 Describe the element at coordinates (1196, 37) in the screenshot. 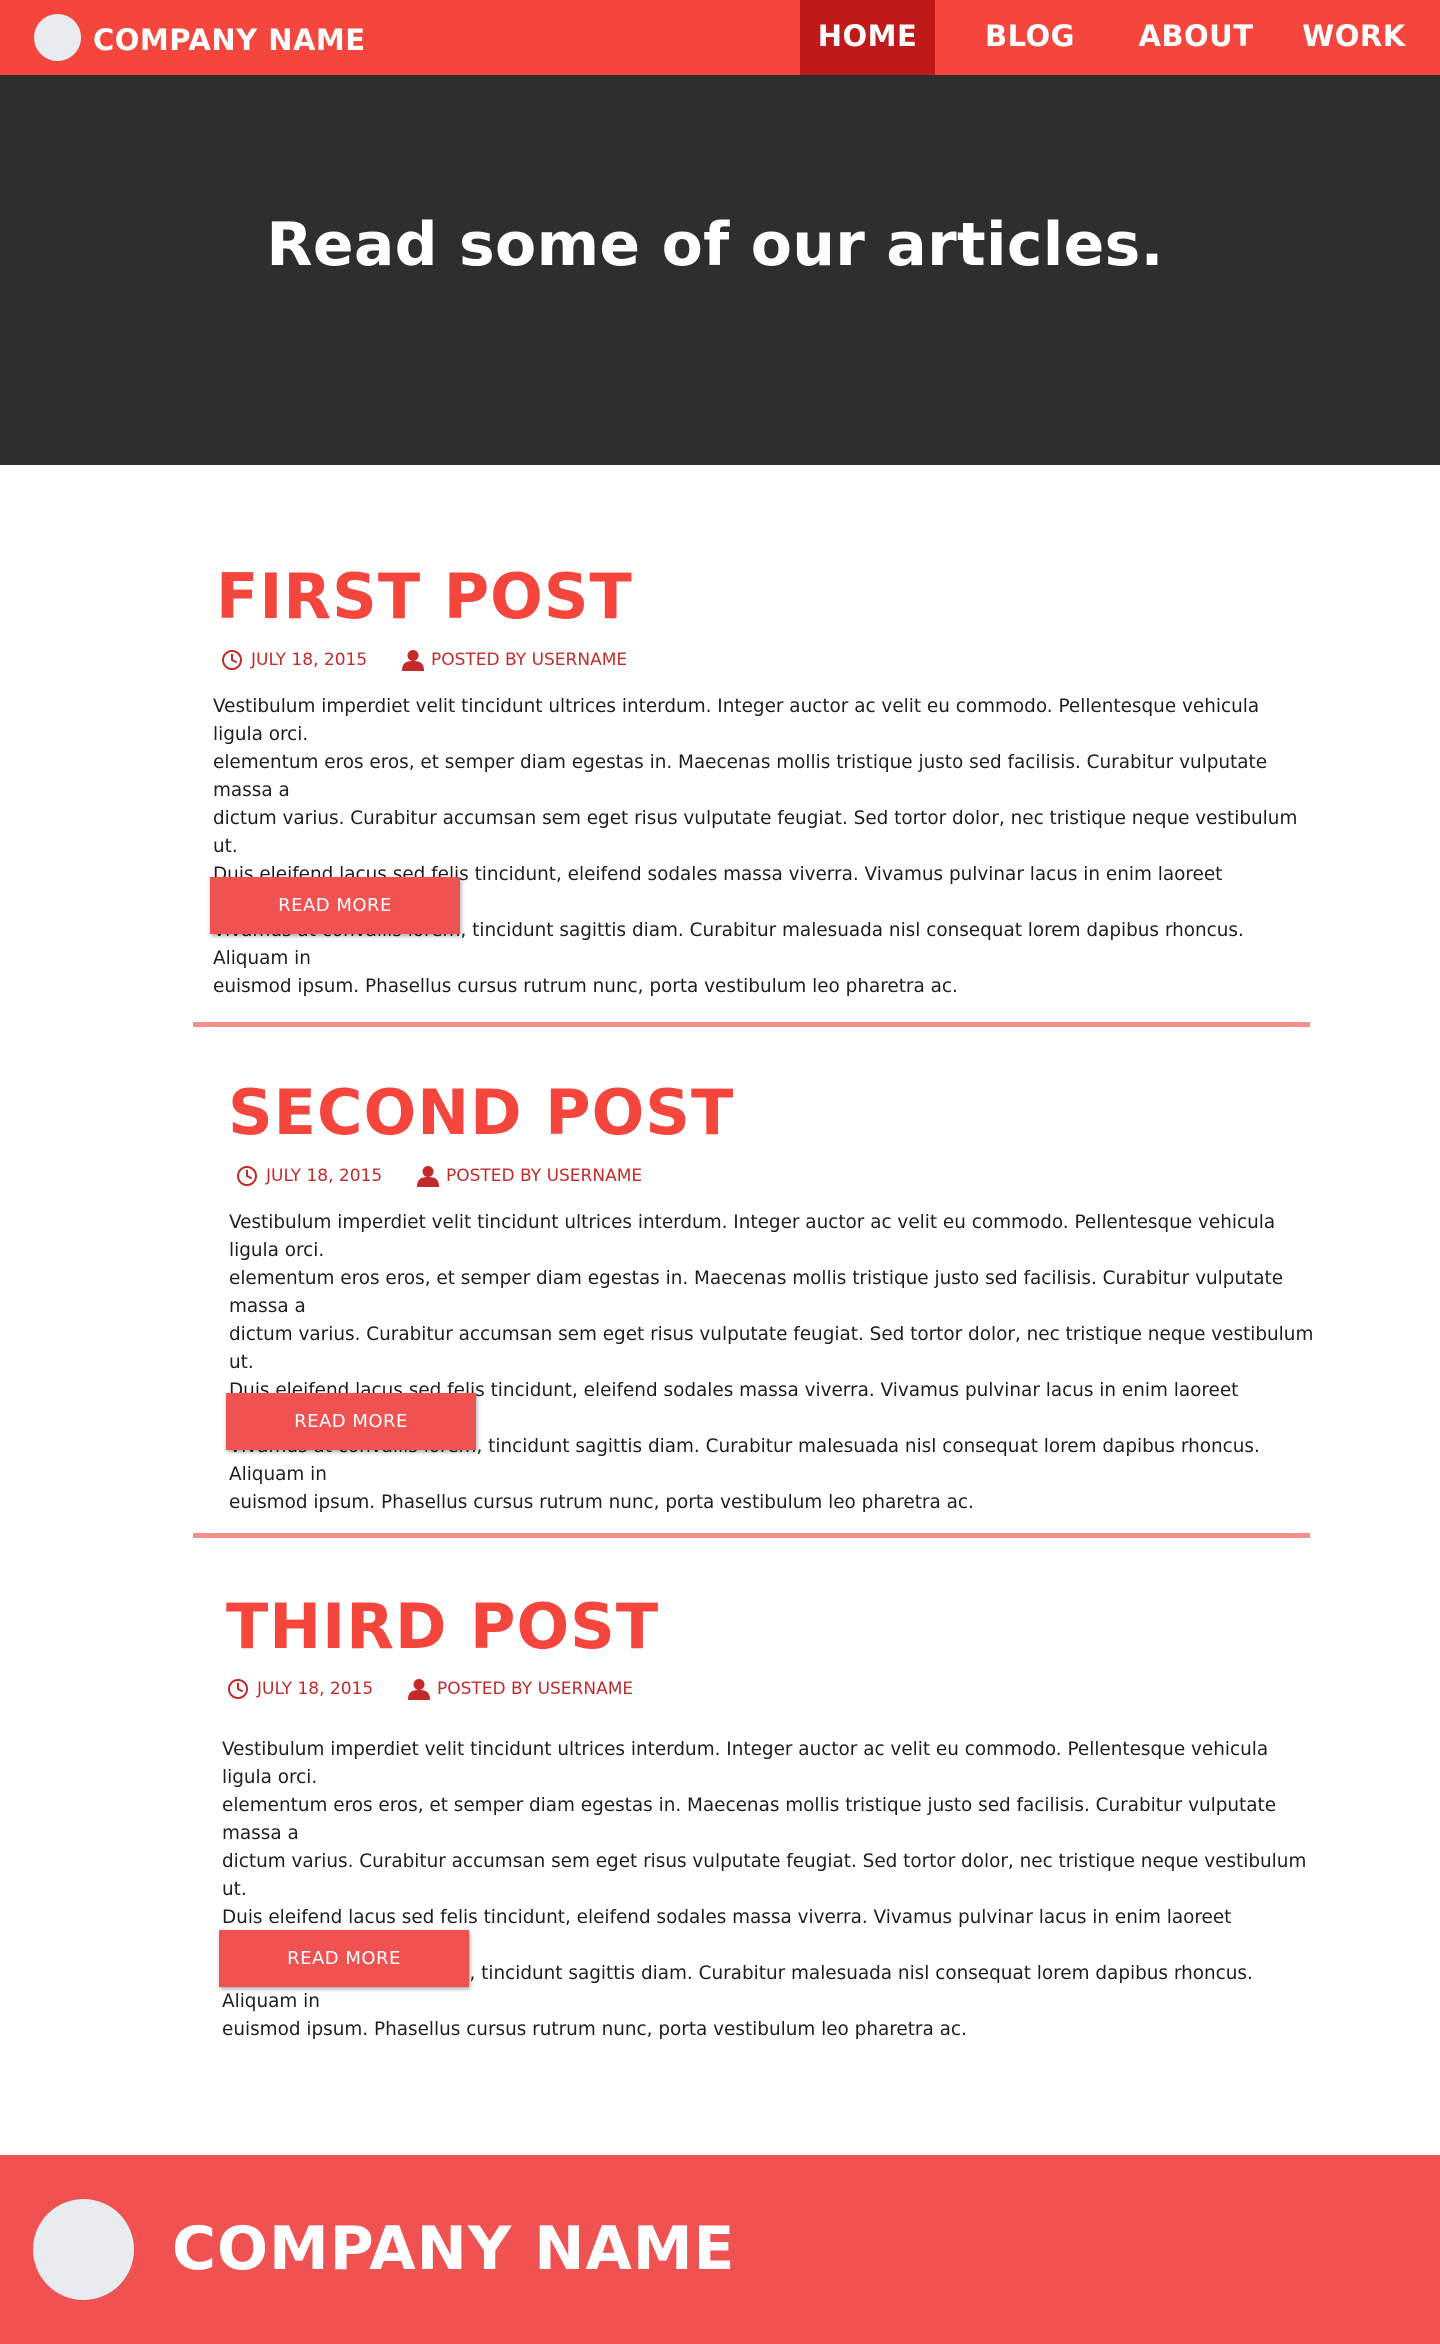

I see `nav-about: ABOUT` at that location.